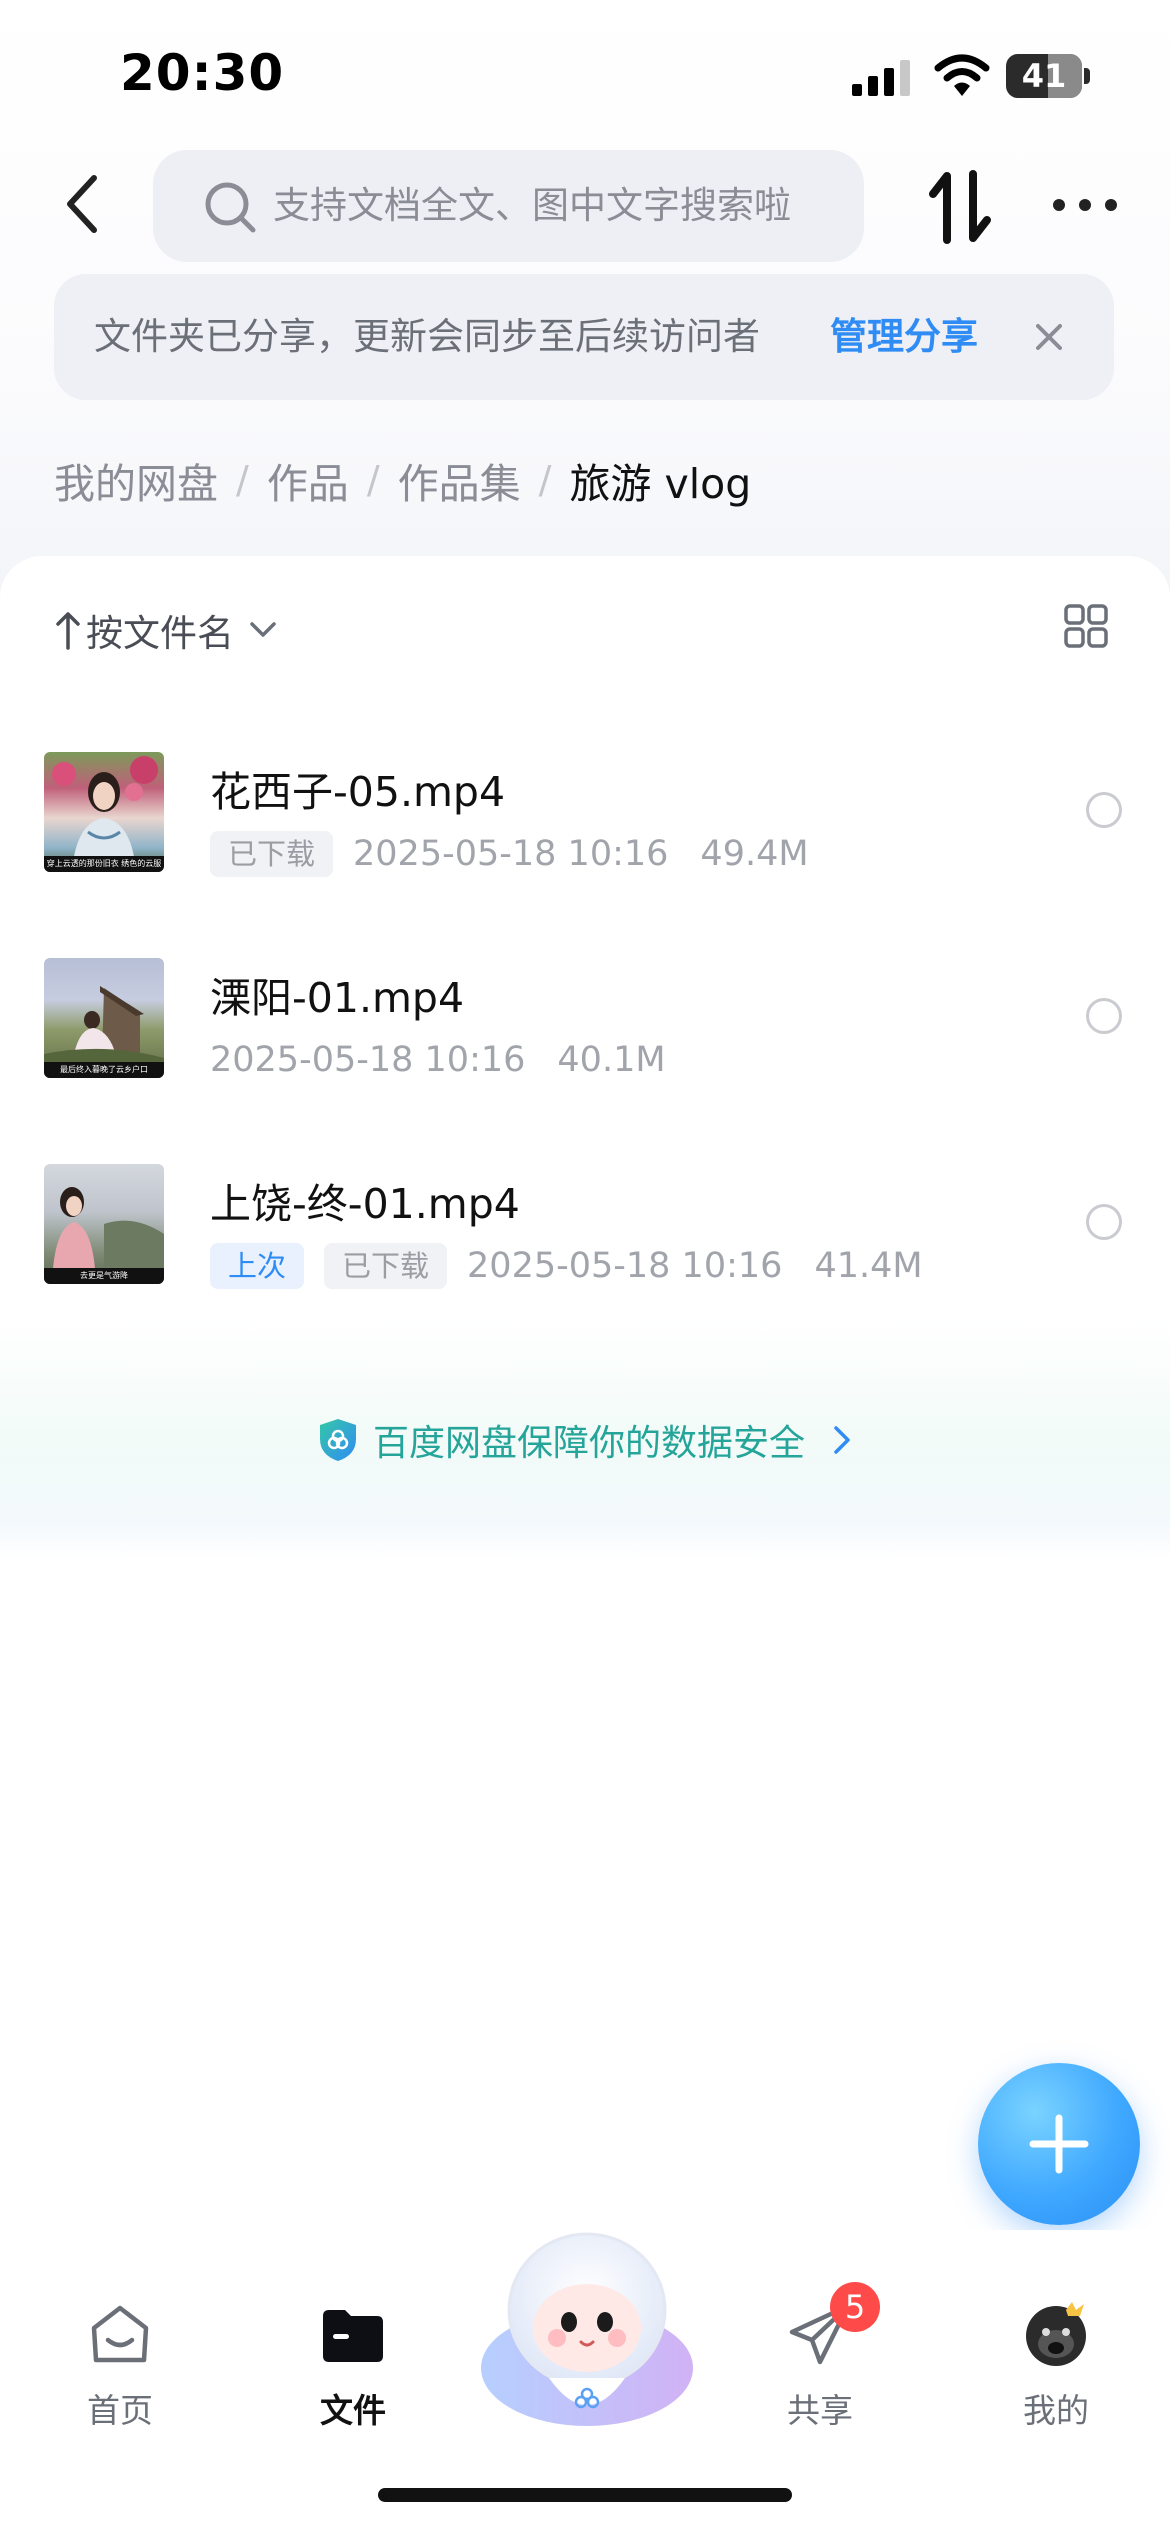 Image resolution: width=1170 pixels, height=2532 pixels. I want to click on sort-label: 按文件名, so click(160, 633).